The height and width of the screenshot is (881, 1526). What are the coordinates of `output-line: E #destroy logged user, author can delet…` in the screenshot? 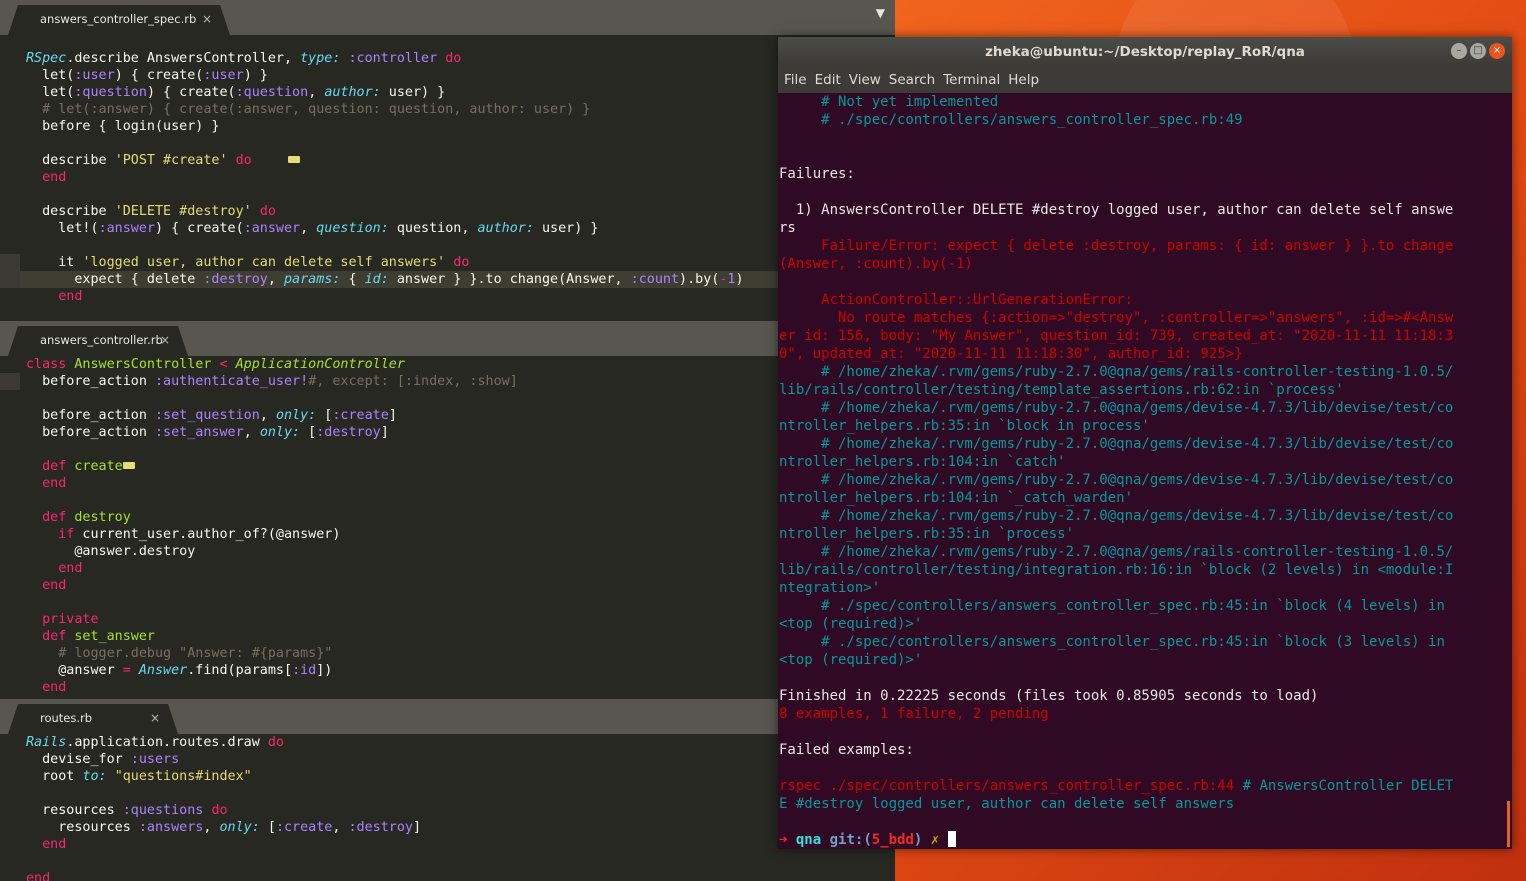 It's located at (1007, 804).